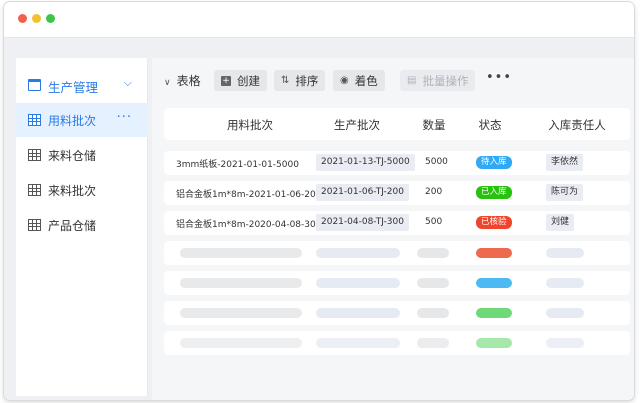 This screenshot has width=640, height=403. I want to click on more-options-icon: ···, so click(124, 117).